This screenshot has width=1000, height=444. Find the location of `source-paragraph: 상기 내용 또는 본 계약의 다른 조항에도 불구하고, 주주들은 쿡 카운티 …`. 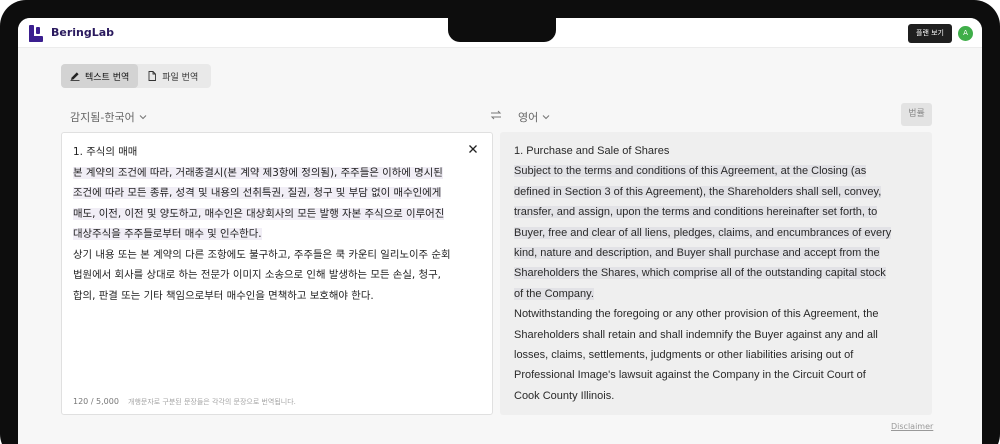

source-paragraph: 상기 내용 또는 본 계약의 다른 조항에도 불구하고, 주주들은 쿡 카운티 … is located at coordinates (262, 275).